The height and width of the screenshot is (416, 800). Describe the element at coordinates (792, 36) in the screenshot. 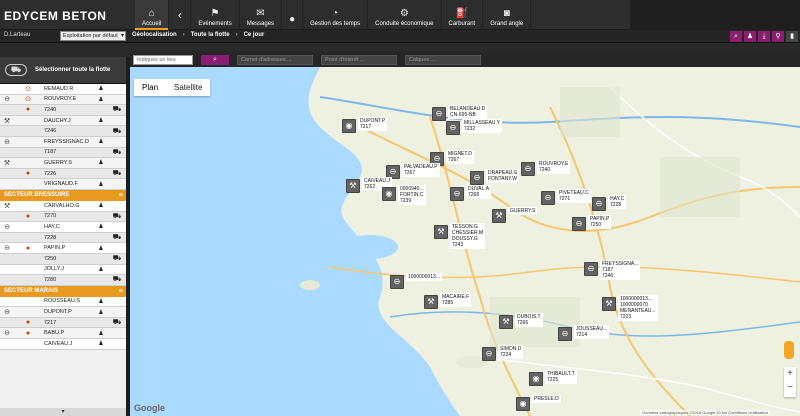

I see `fullscreen-icon: ▮` at that location.